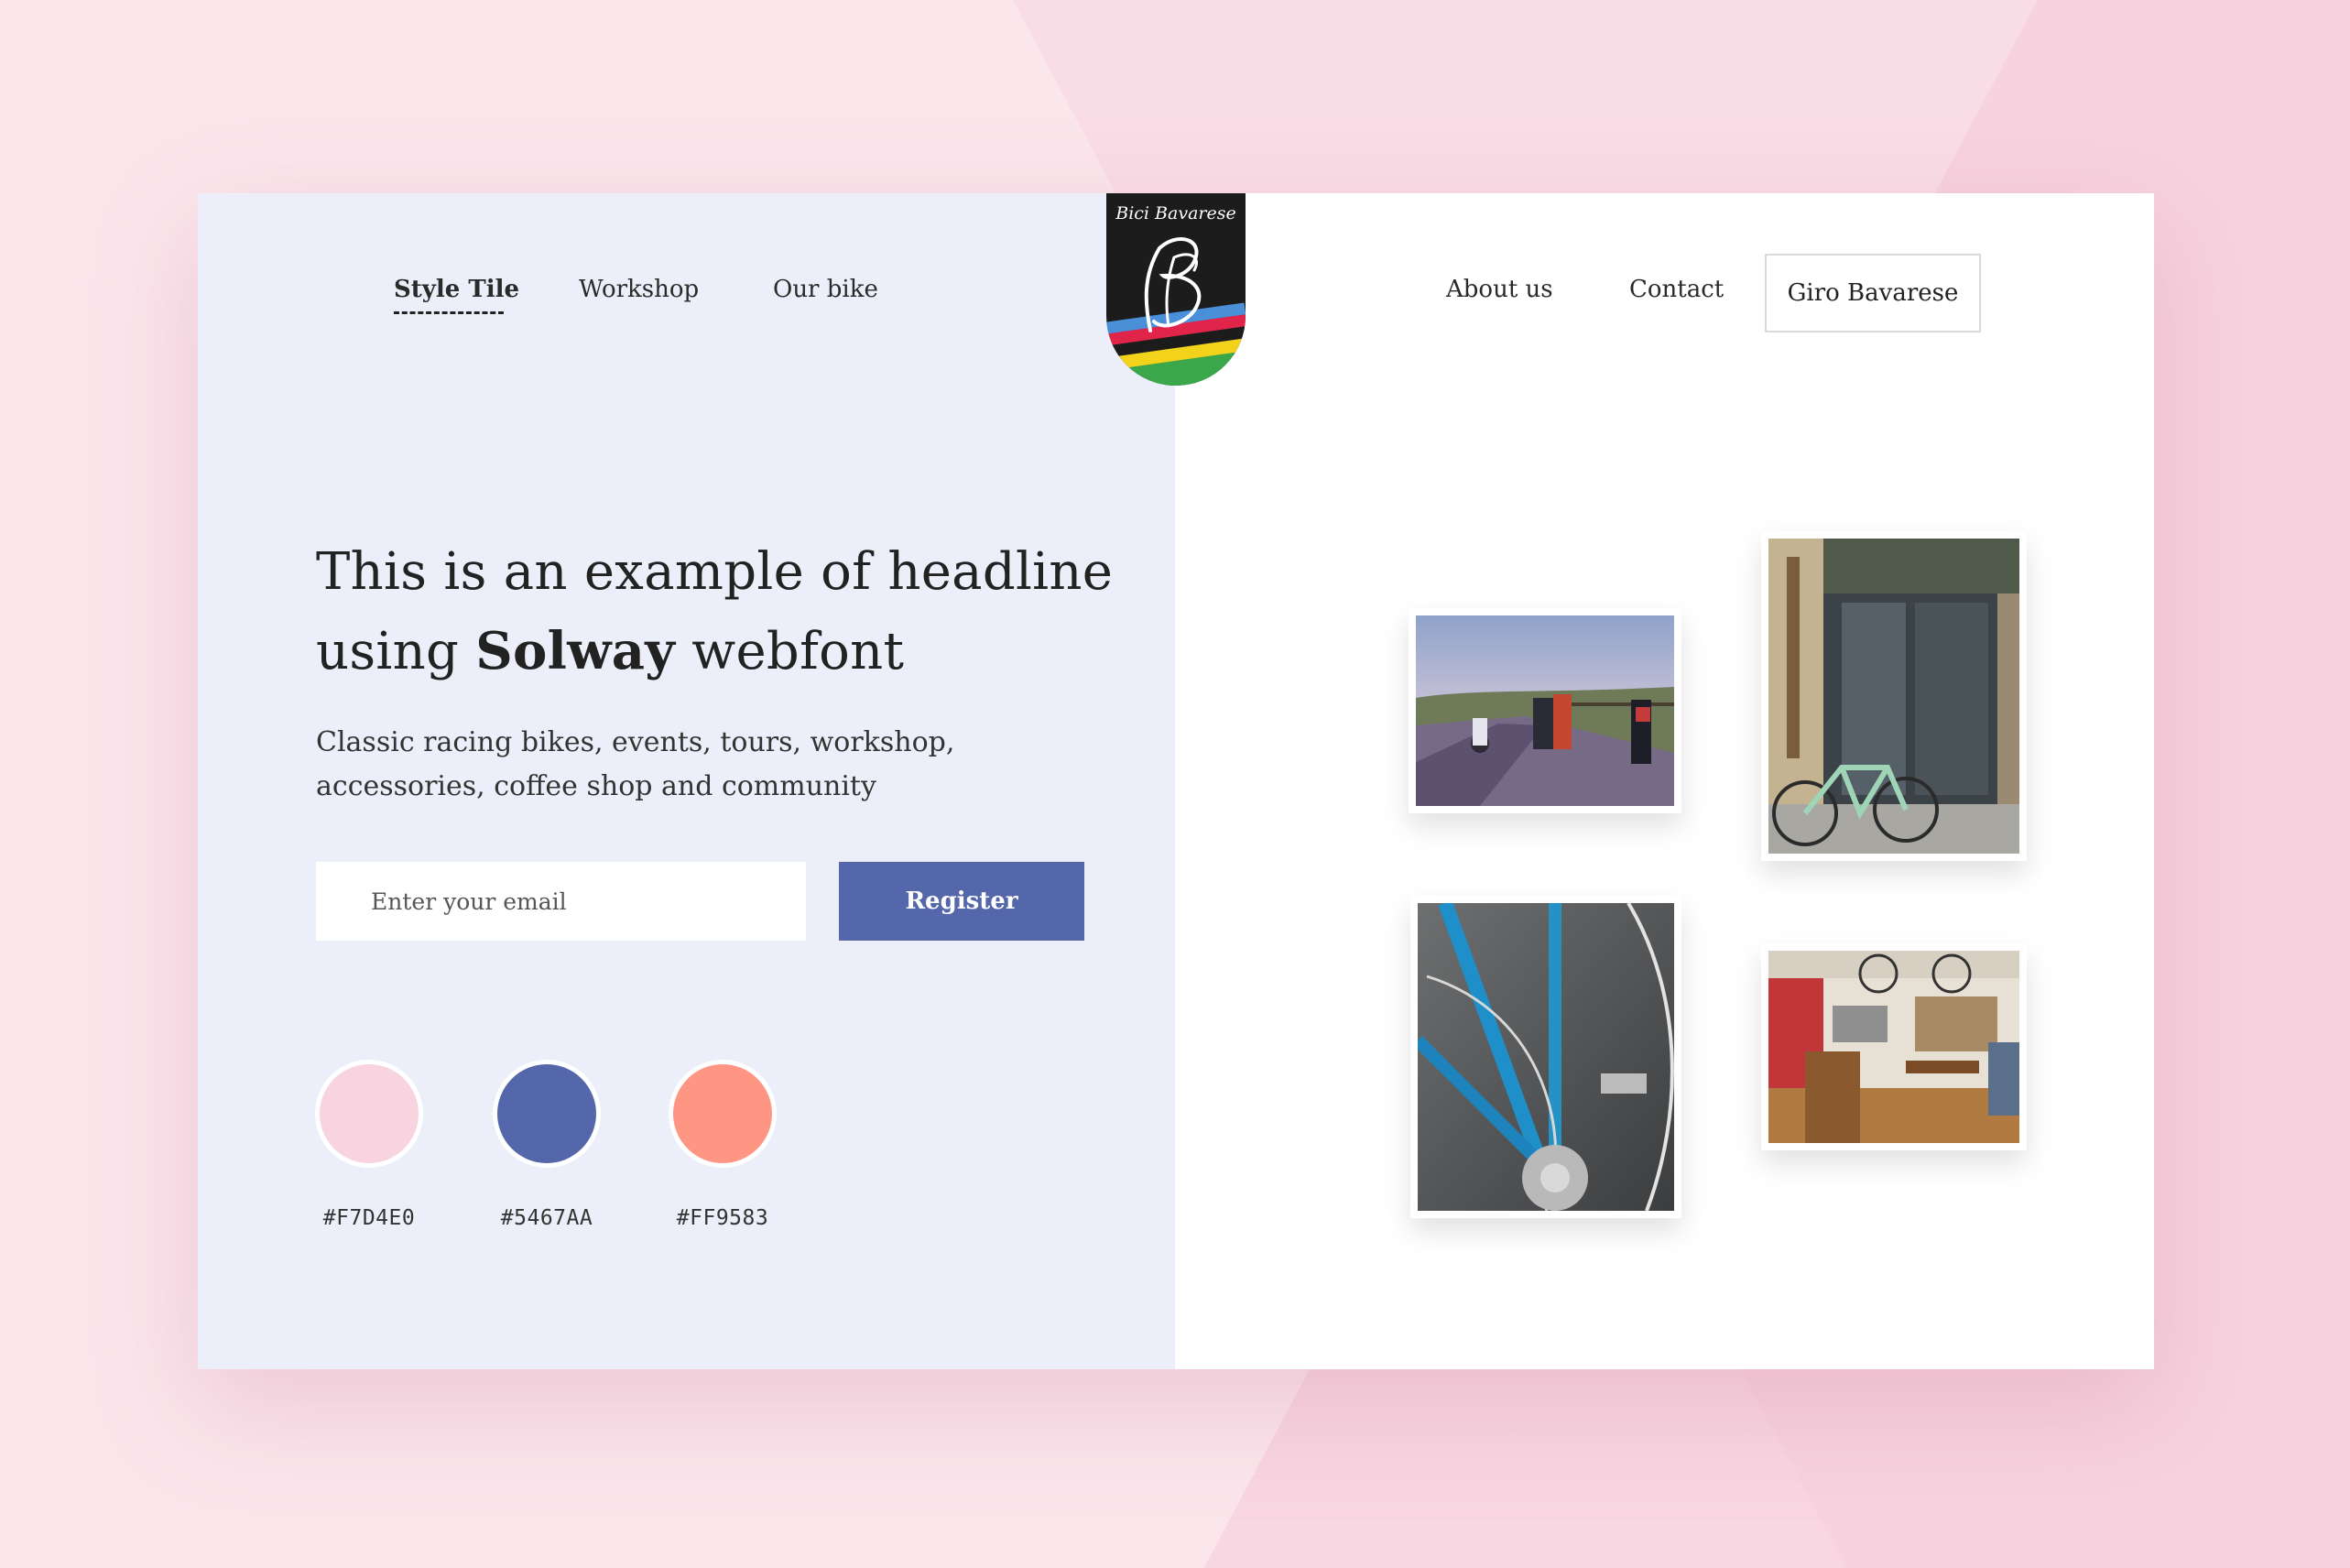 This screenshot has width=2350, height=1568. Describe the element at coordinates (1894, 1046) in the screenshot. I see `cafe-interior-photo` at that location.